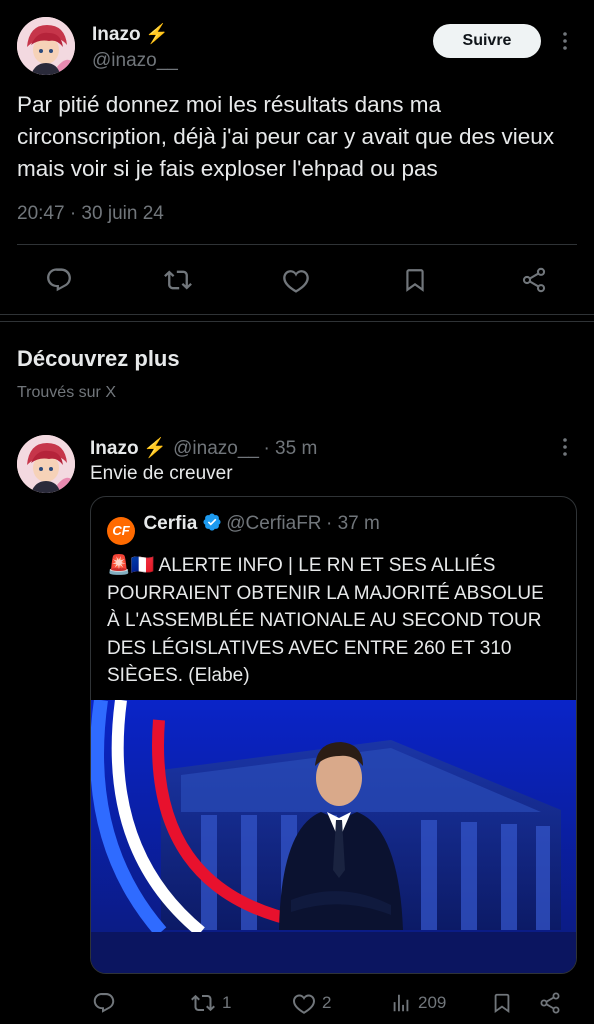 Image resolution: width=594 pixels, height=1024 pixels. Describe the element at coordinates (227, 1002) in the screenshot. I see `repost-count: 1` at that location.